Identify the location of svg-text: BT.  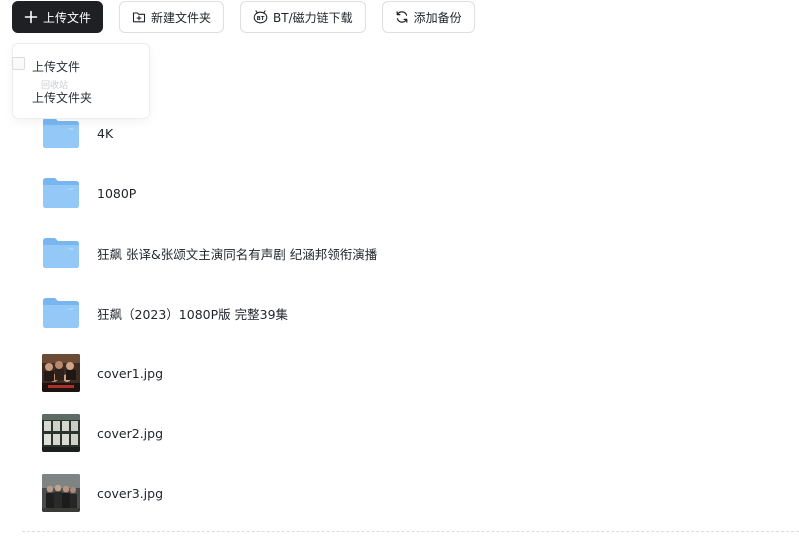
(261, 19).